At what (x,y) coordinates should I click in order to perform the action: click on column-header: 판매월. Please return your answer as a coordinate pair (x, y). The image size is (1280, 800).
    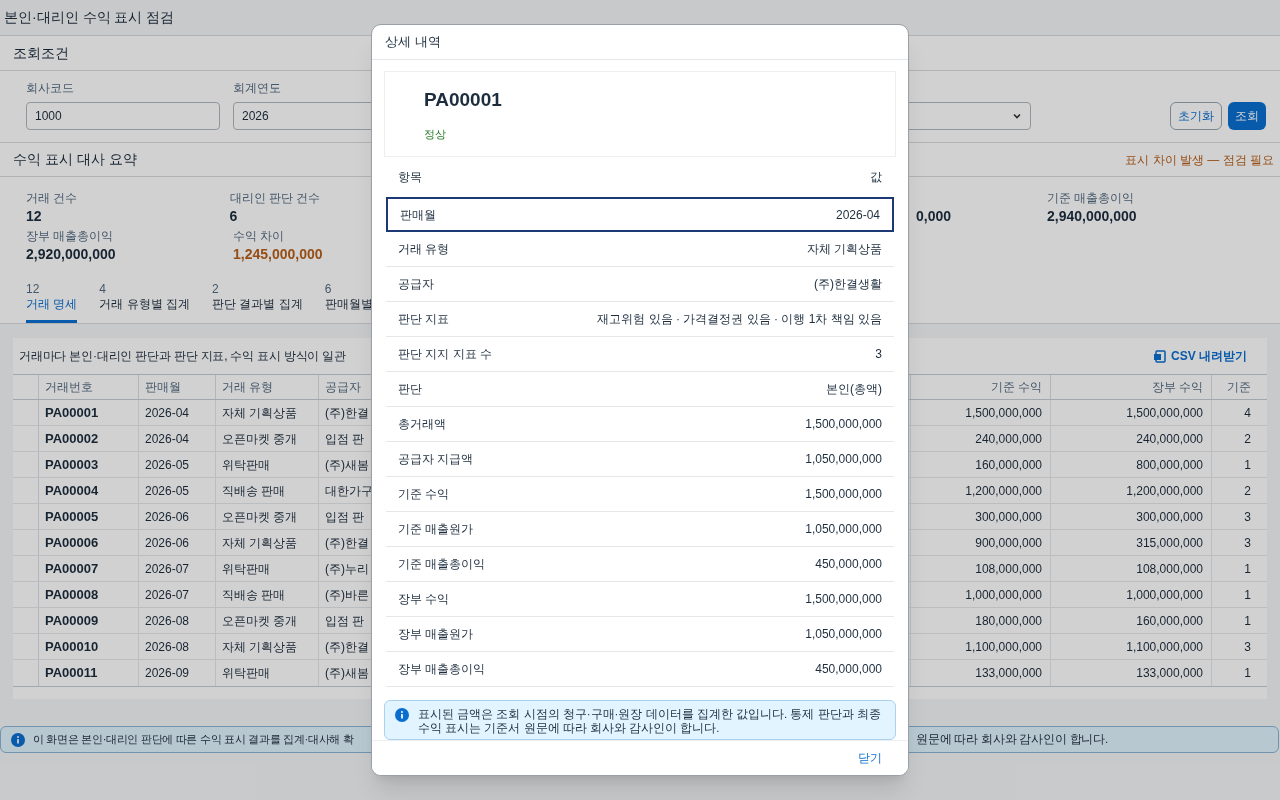
    Looking at the image, I should click on (177, 387).